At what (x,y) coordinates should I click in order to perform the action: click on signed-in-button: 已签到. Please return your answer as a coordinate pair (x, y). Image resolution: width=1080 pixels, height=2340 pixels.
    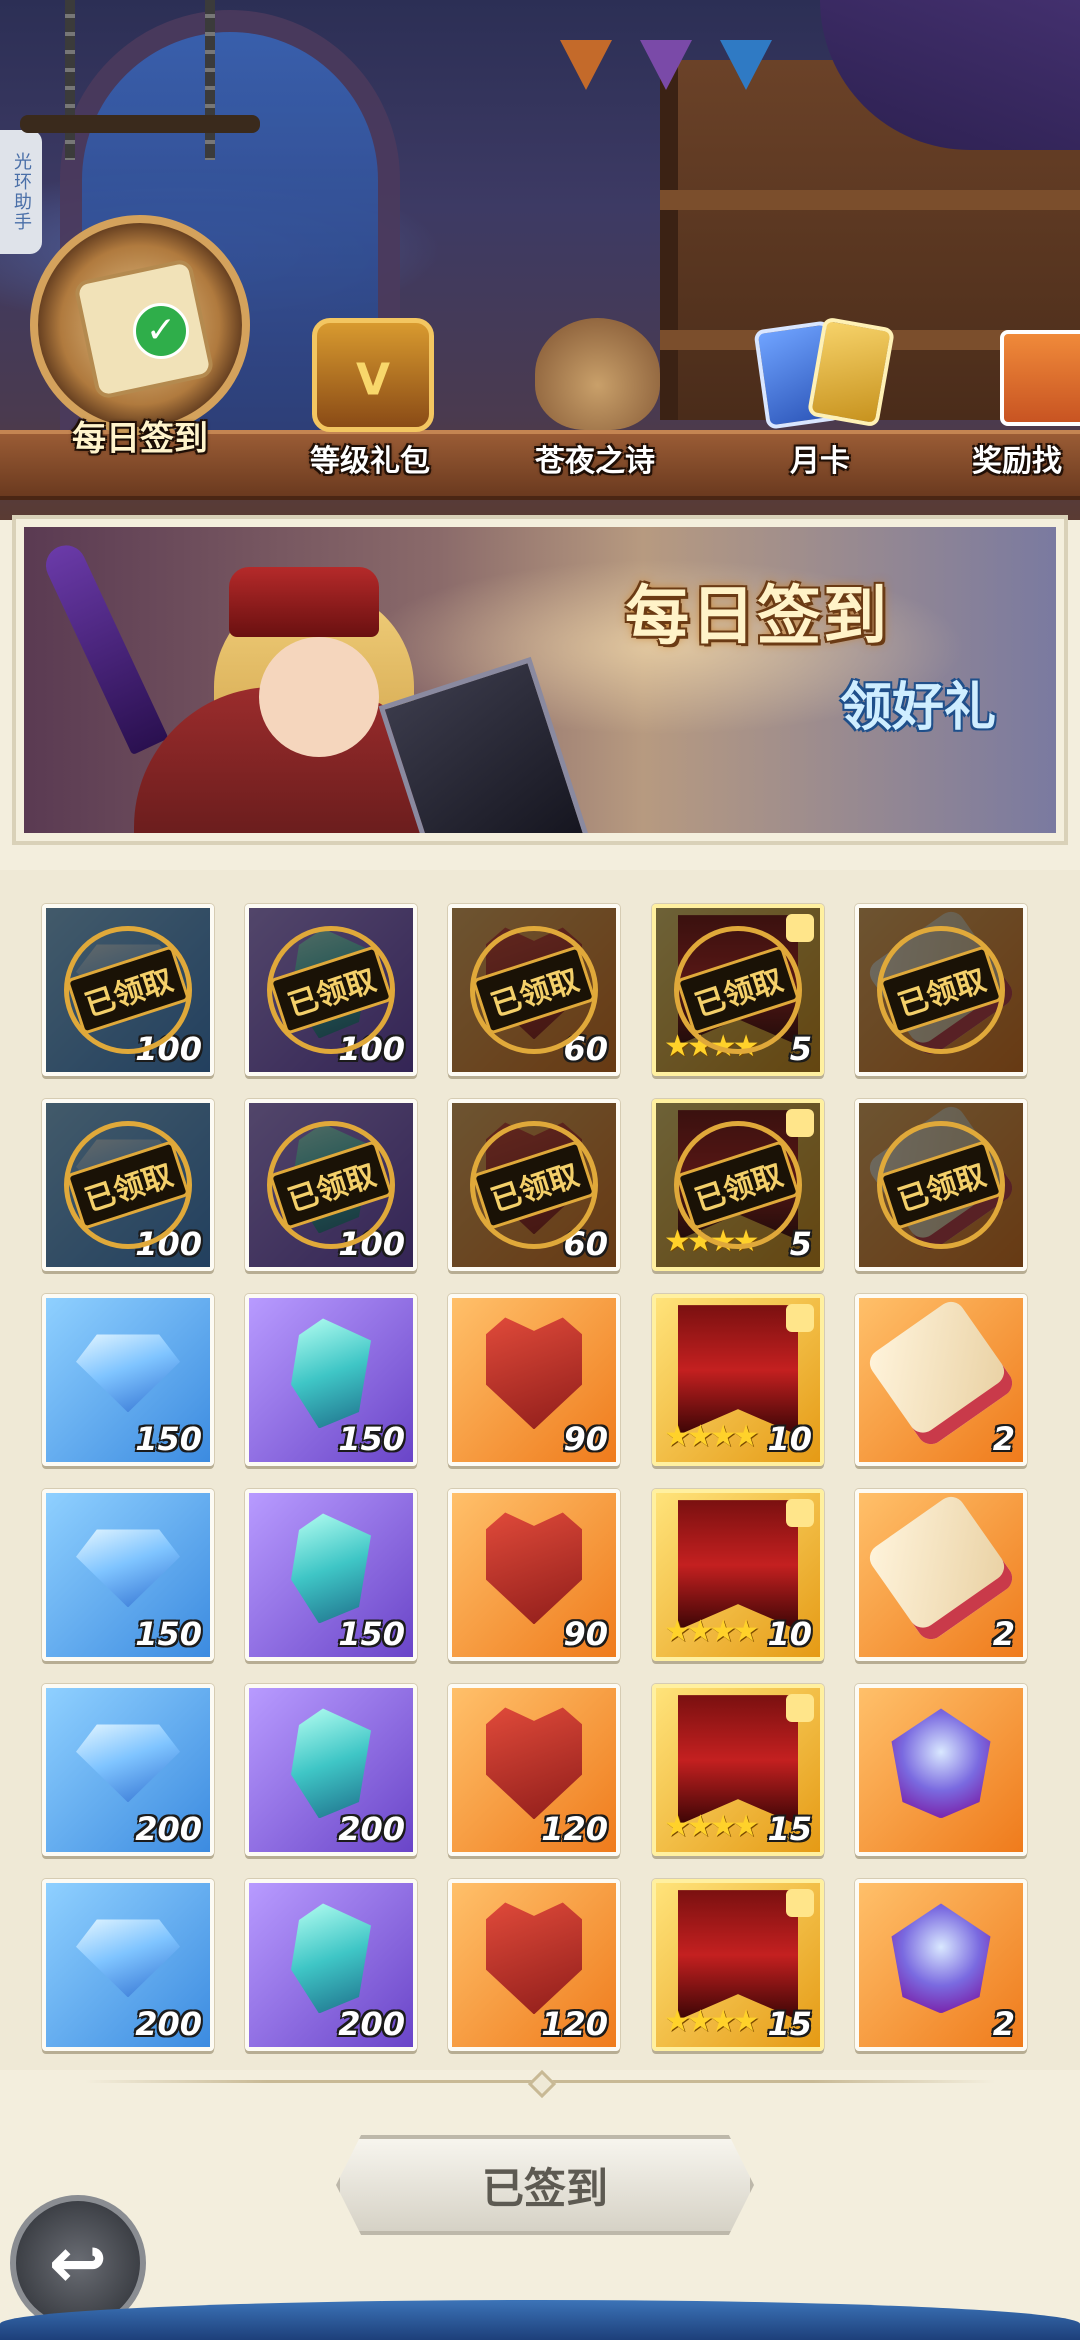
    Looking at the image, I should click on (545, 2185).